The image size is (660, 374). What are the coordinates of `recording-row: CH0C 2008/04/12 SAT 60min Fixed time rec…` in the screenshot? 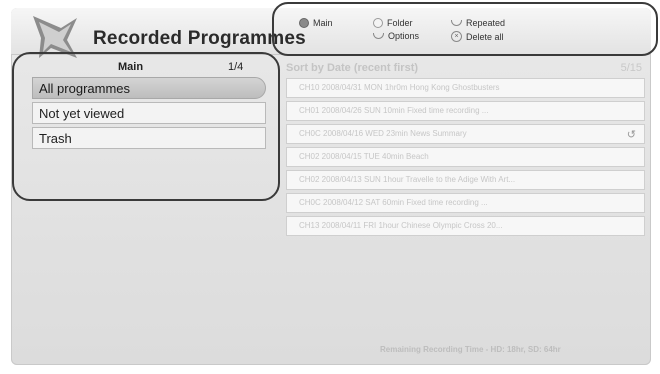 It's located at (465, 203).